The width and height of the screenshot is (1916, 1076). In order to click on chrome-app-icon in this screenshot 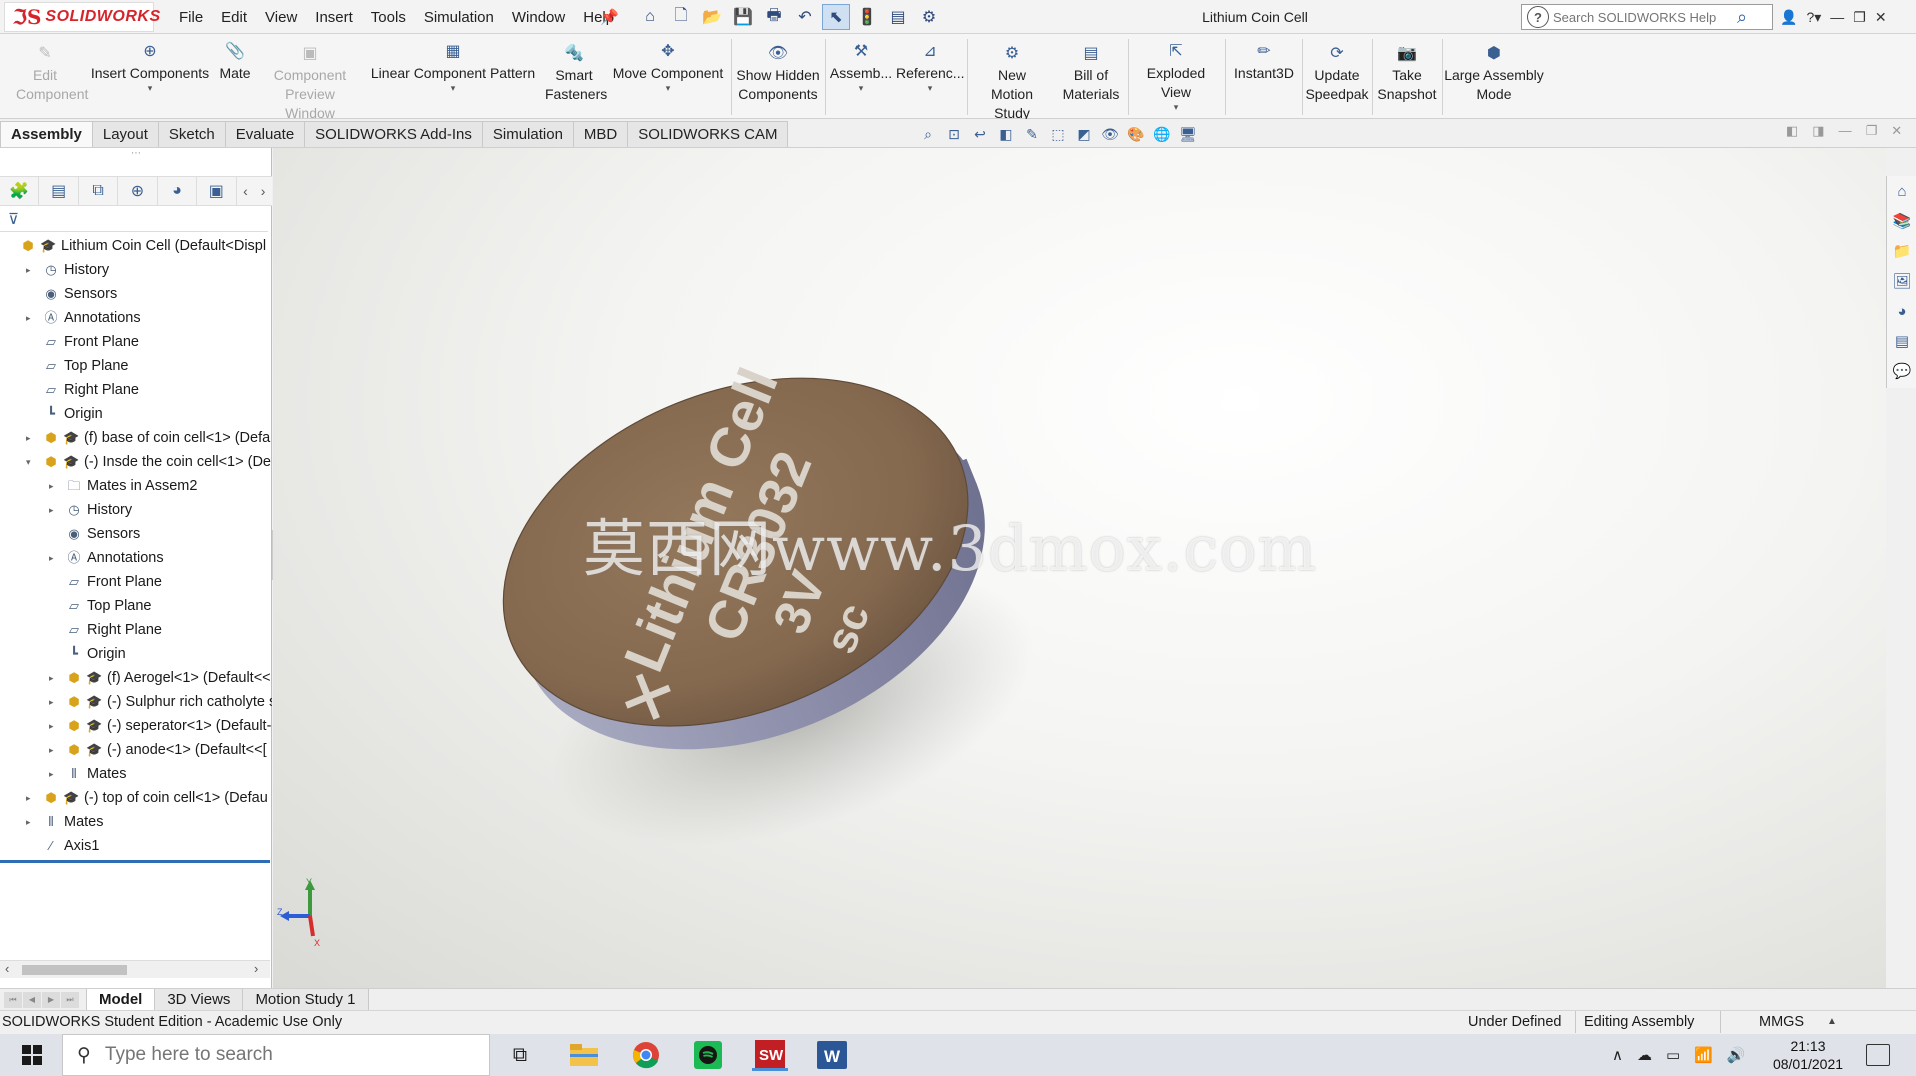, I will do `click(646, 1055)`.